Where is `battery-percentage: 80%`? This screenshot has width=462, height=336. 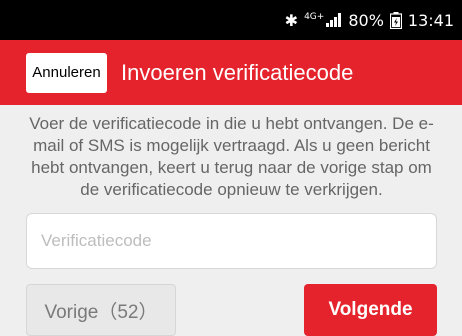 battery-percentage: 80% is located at coordinates (366, 20).